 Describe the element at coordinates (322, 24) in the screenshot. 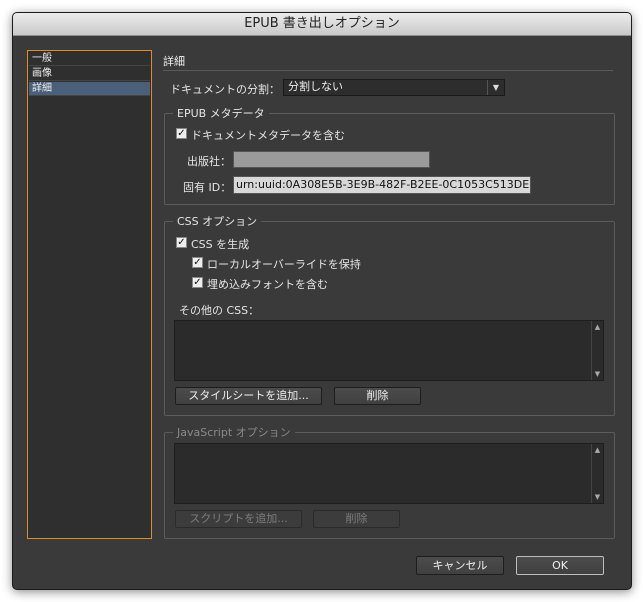

I see `dialog-title: EPUB 書き出しオプション` at that location.